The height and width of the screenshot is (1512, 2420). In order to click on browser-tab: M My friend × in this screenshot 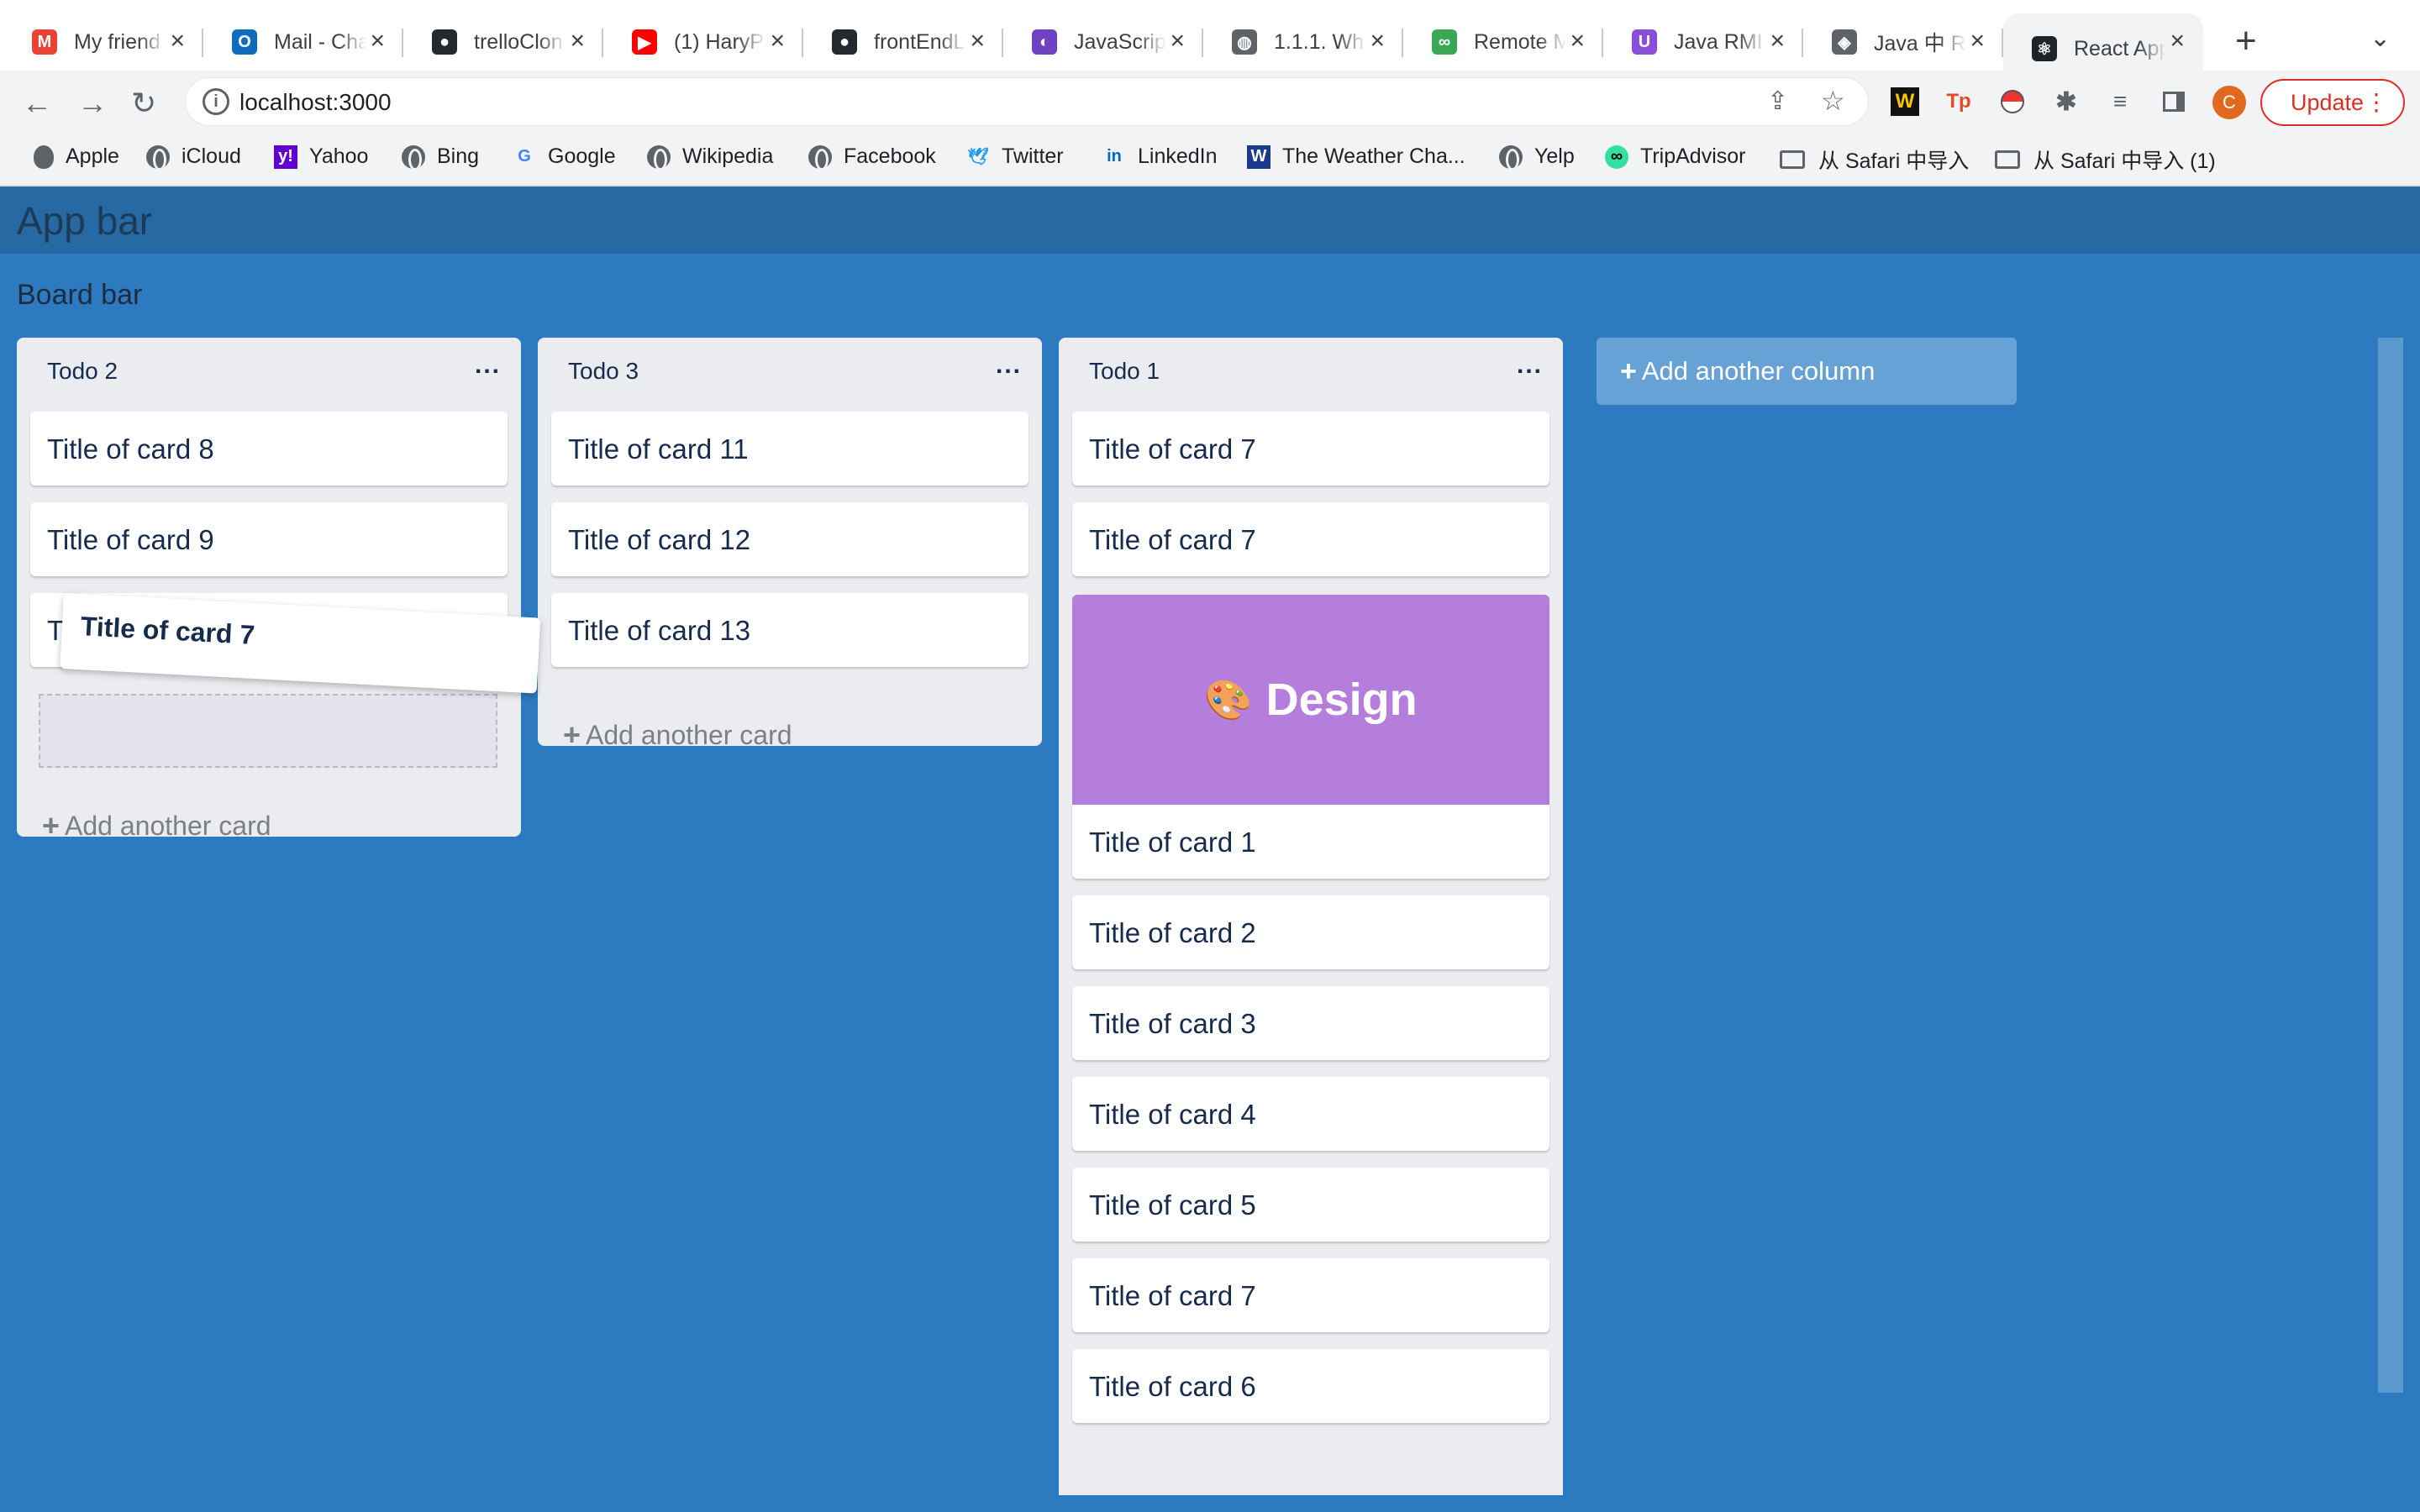, I will do `click(103, 42)`.